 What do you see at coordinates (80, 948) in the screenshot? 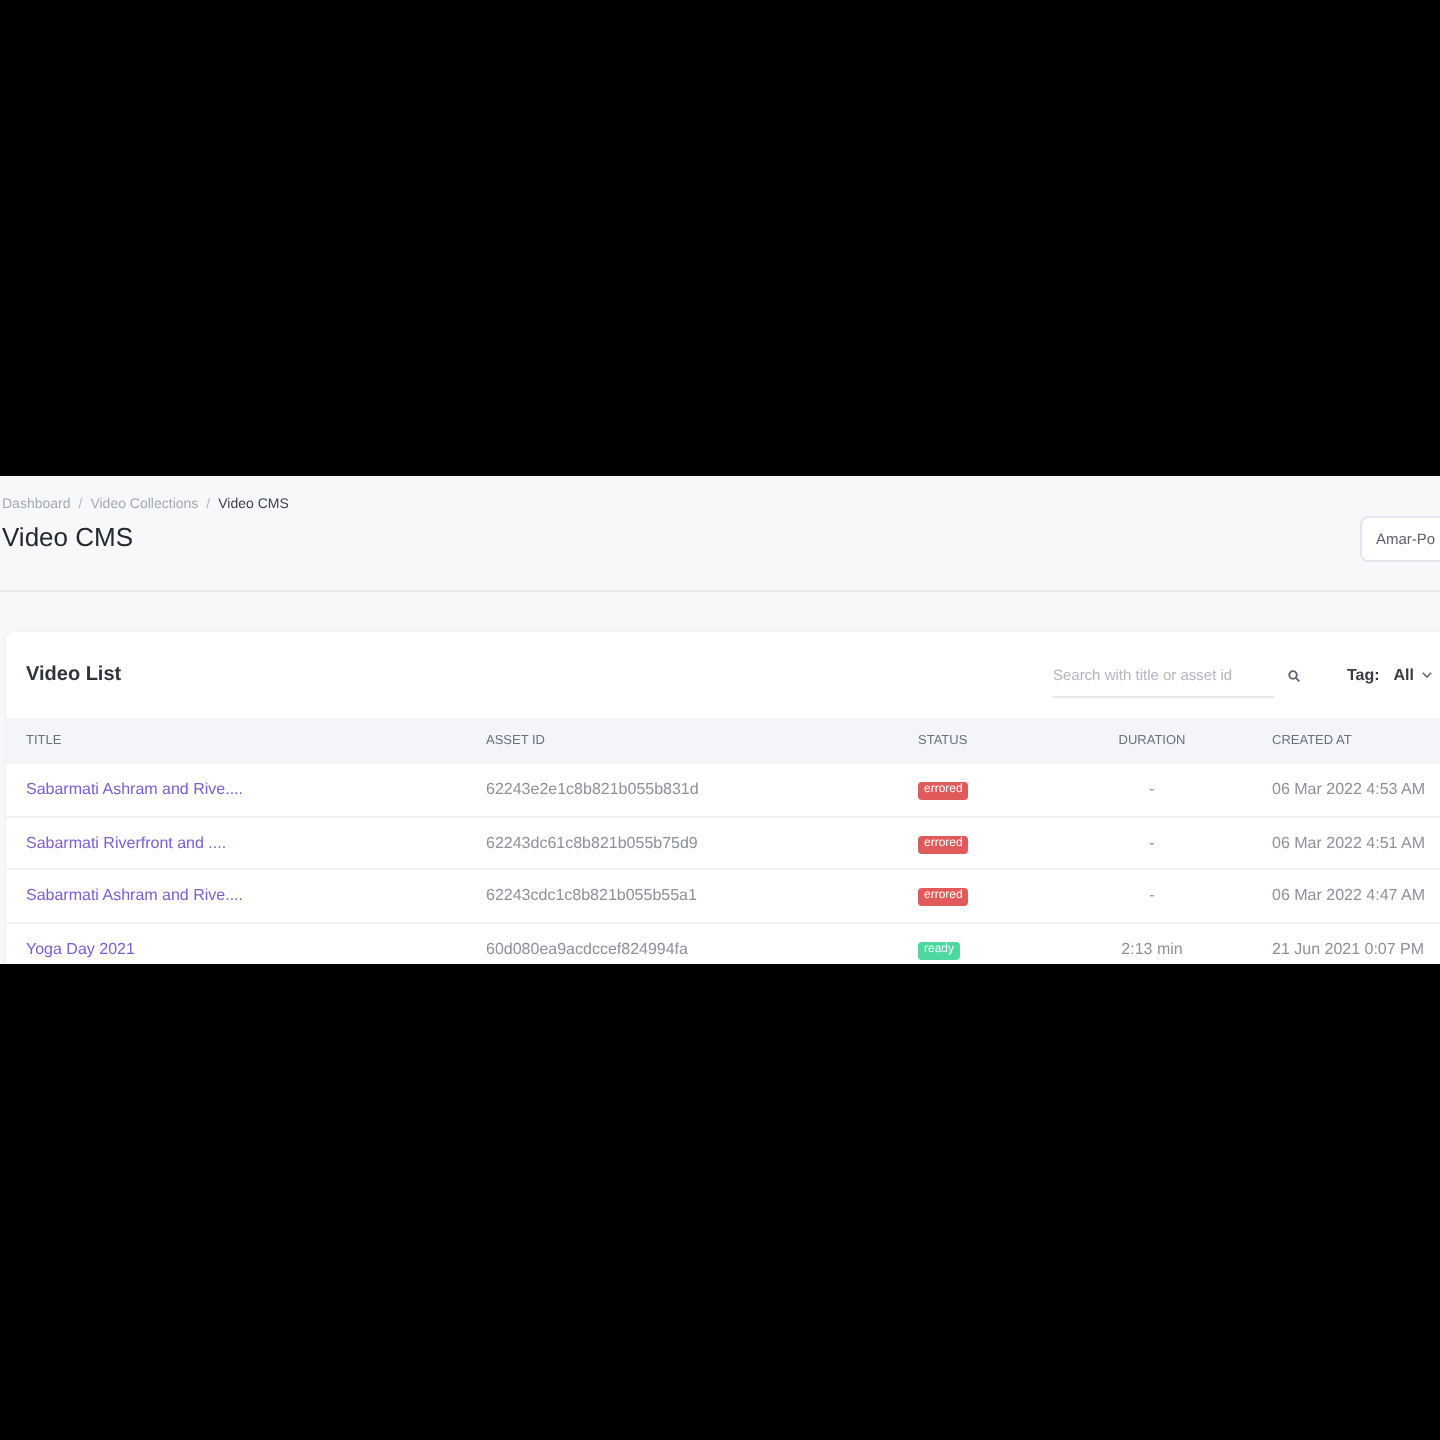
I see `video-title-link: Yoga Day 2021` at bounding box center [80, 948].